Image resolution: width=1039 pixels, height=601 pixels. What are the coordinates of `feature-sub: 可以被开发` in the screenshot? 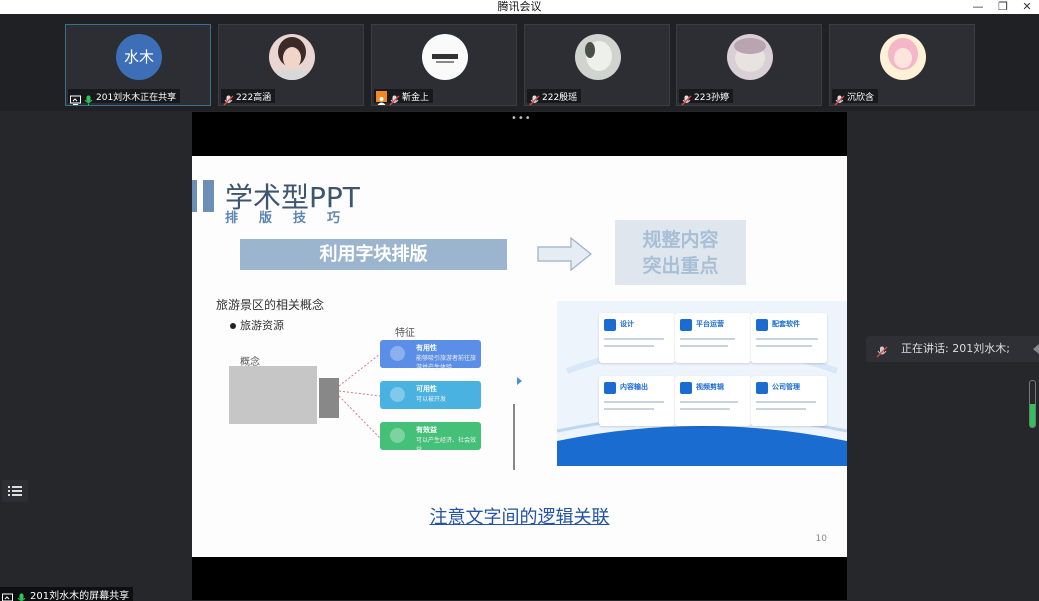 It's located at (431, 399).